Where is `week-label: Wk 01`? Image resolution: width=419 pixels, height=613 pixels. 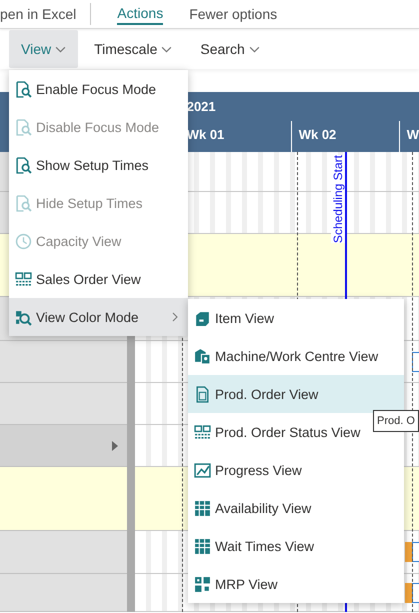 week-label: Wk 01 is located at coordinates (205, 134).